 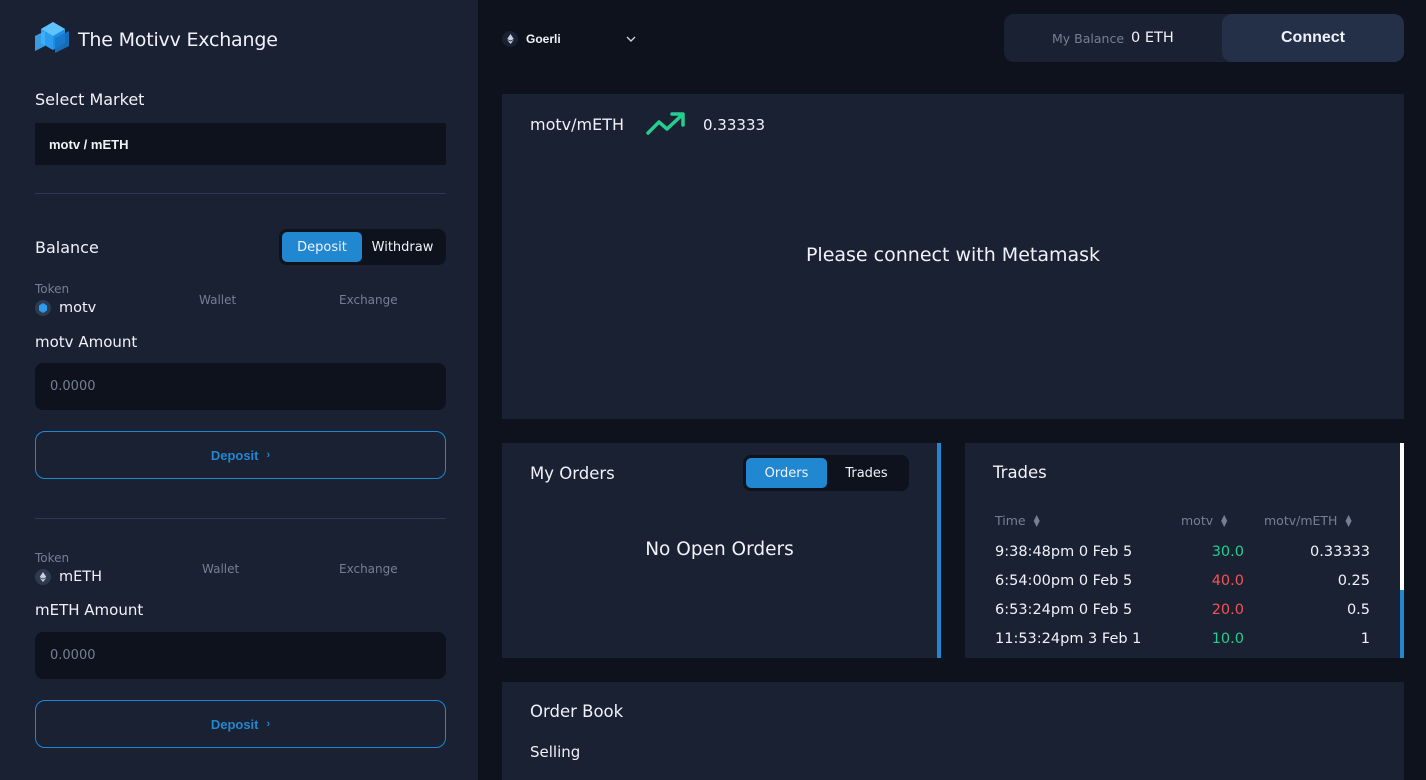 What do you see at coordinates (43, 308) in the screenshot?
I see `motv-token-icon` at bounding box center [43, 308].